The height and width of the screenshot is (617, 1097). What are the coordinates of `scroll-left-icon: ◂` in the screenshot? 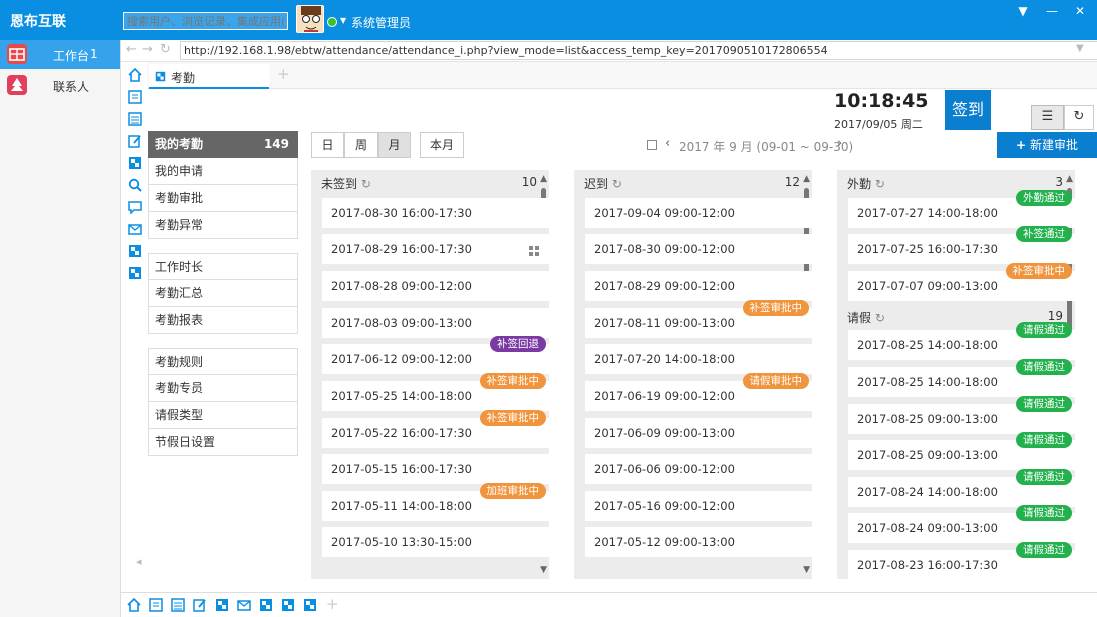 It's located at (139, 561).